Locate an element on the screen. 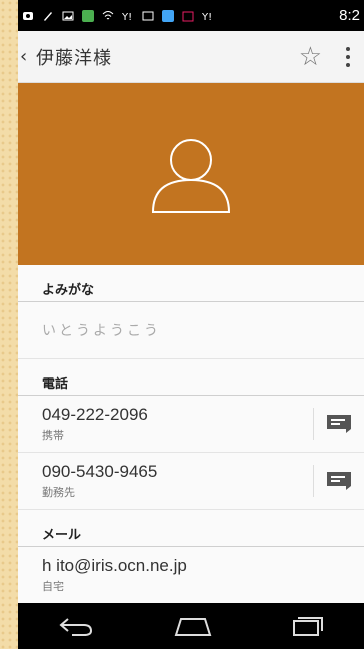  yahoo-icon: Y! is located at coordinates (127, 17).